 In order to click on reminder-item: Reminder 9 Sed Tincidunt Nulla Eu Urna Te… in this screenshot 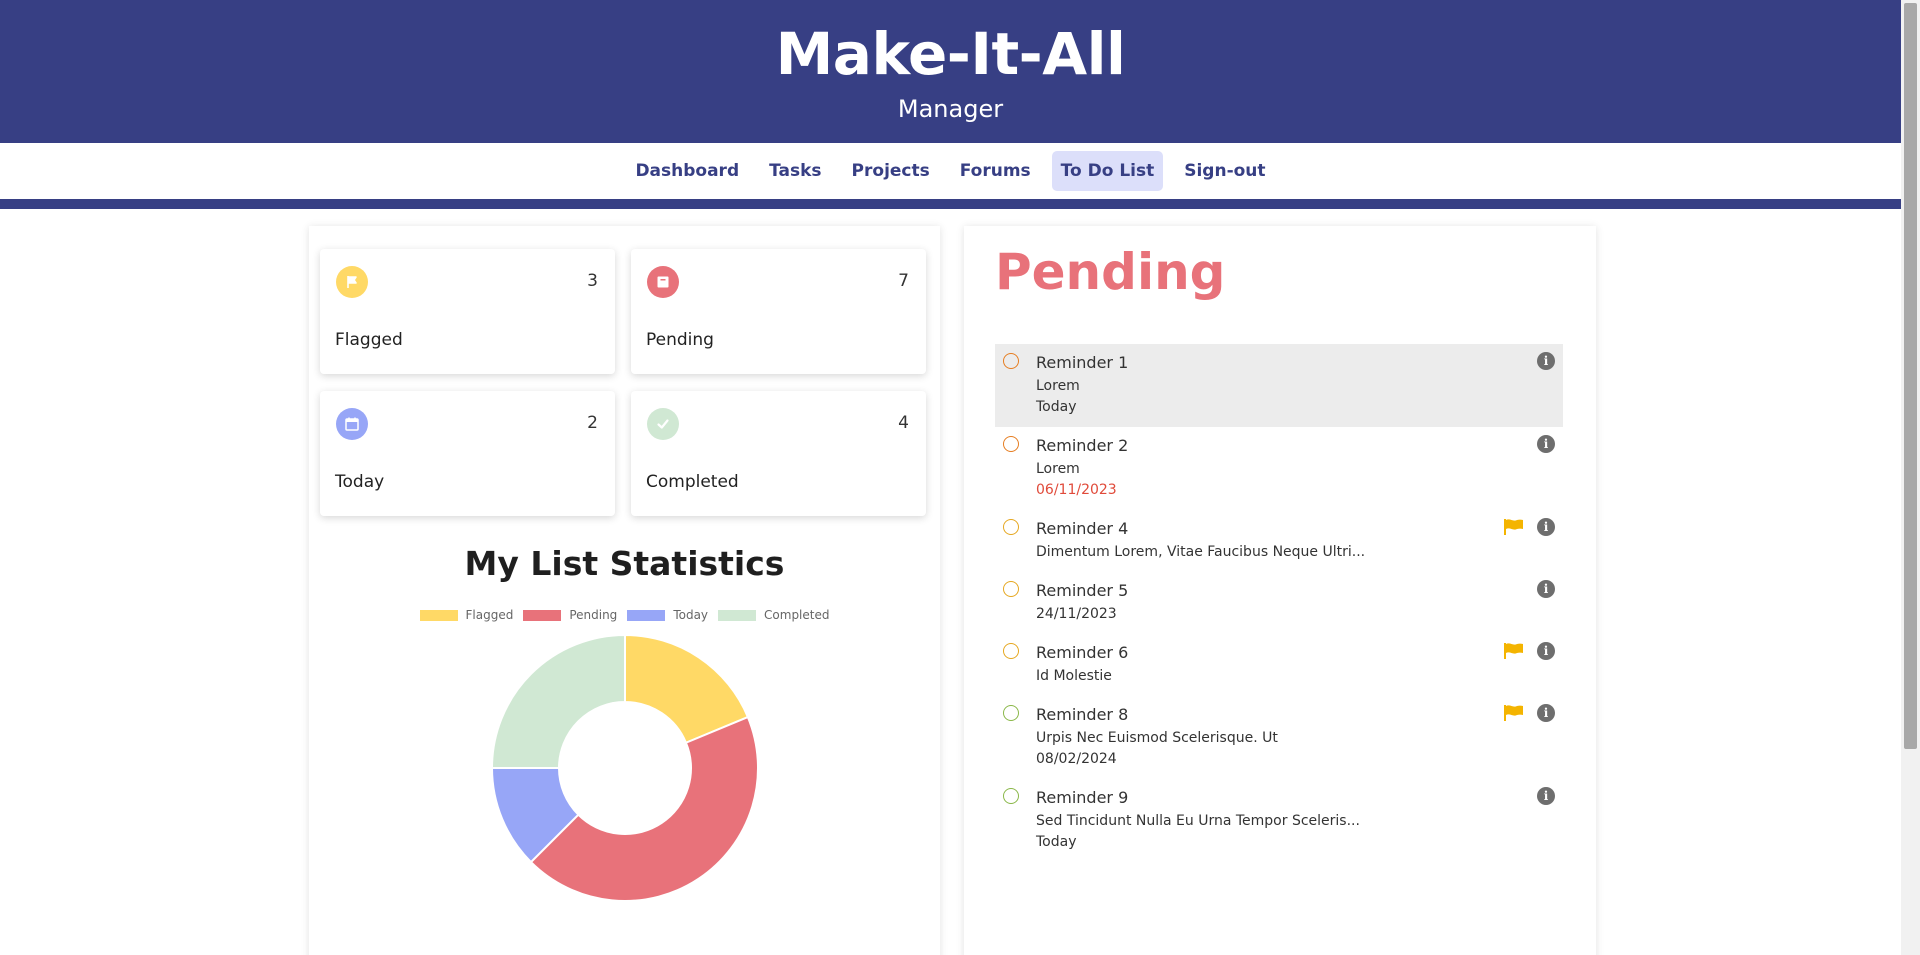, I will do `click(1279, 820)`.